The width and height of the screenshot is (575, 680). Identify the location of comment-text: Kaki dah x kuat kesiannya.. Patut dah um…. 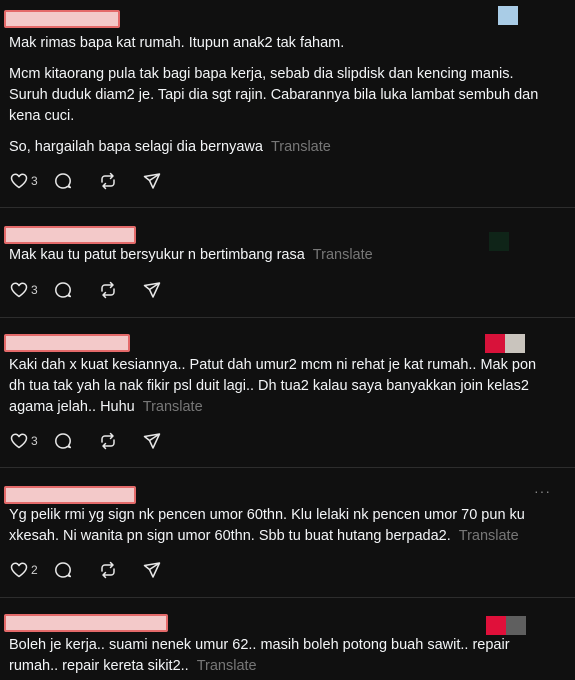
(273, 386).